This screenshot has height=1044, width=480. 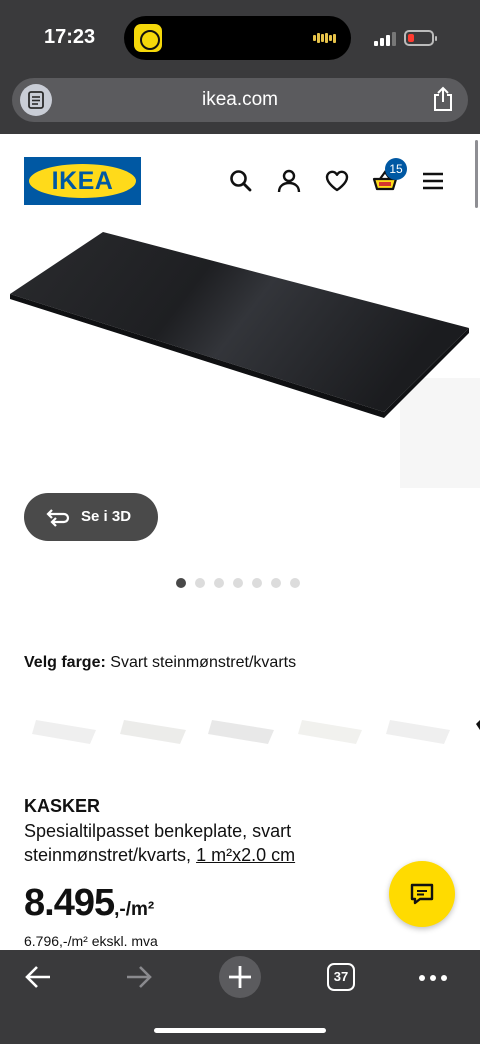 I want to click on chat-button, so click(x=422, y=894).